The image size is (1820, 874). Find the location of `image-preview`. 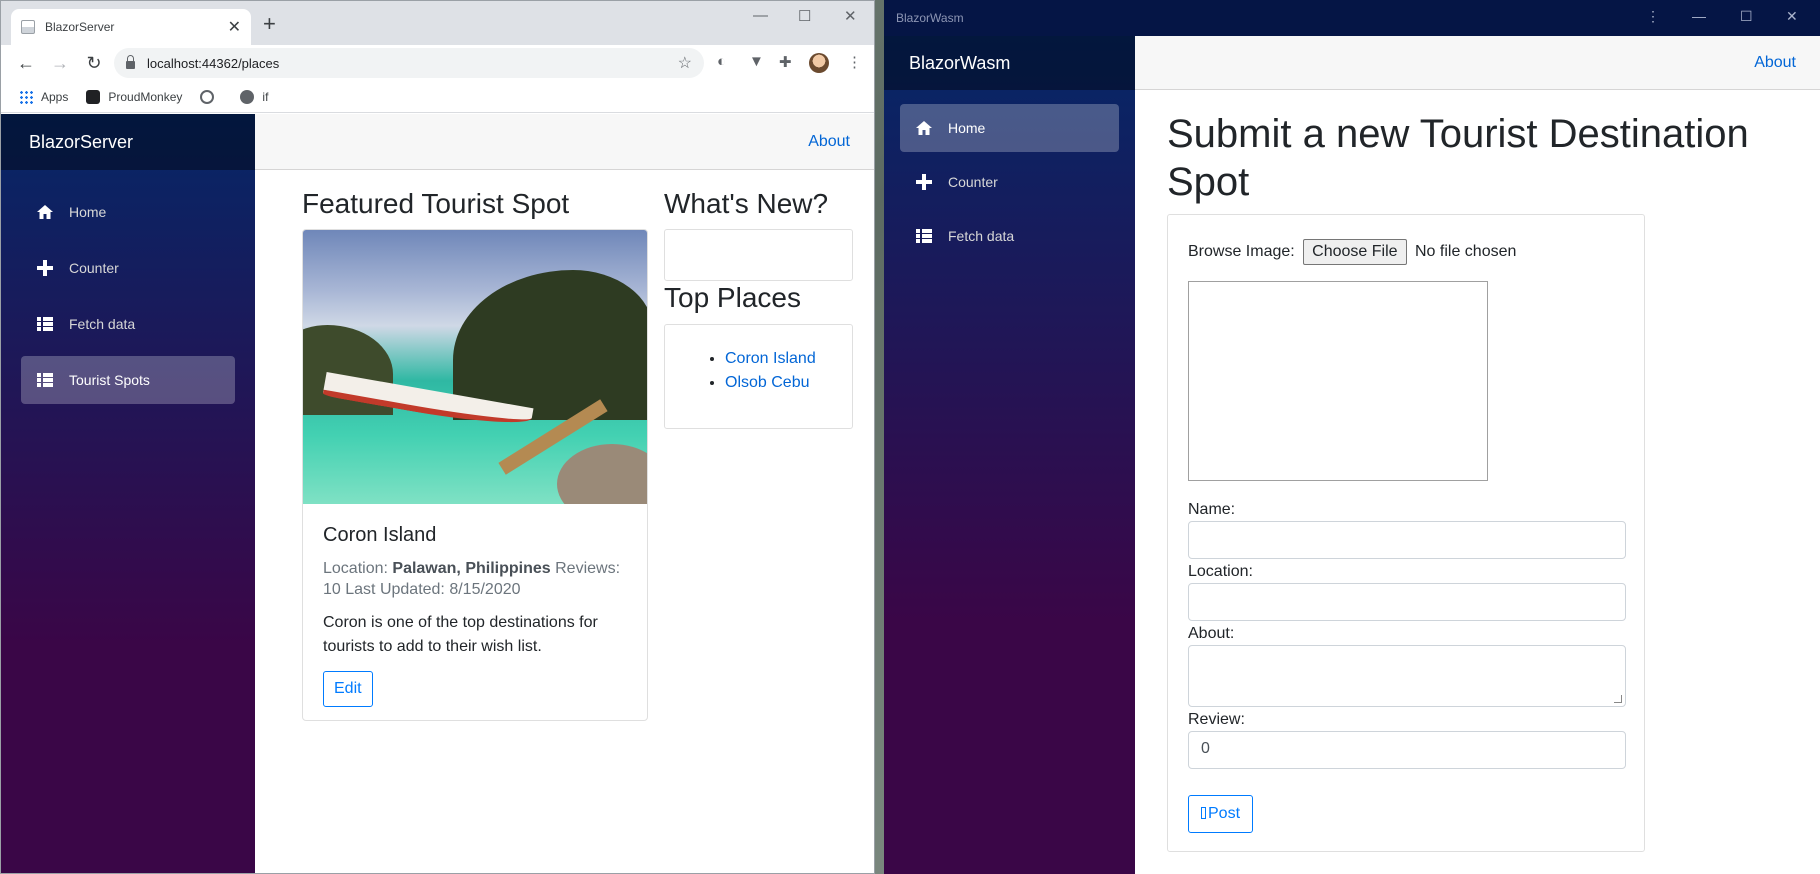

image-preview is located at coordinates (1338, 381).